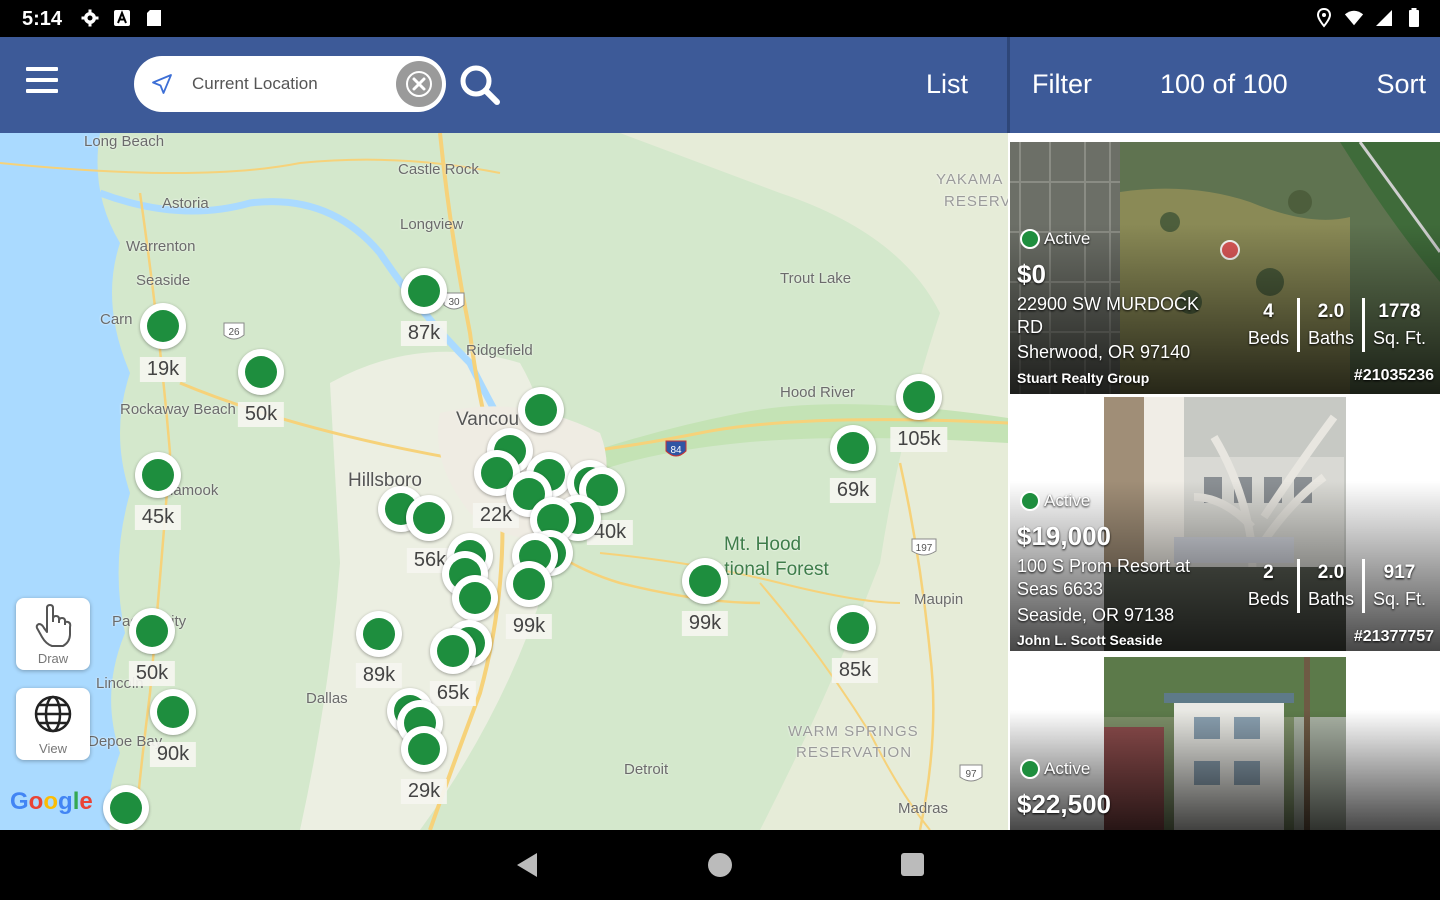 The image size is (1440, 900). Describe the element at coordinates (1104, 352) in the screenshot. I see `listing-city: Sherwood, OR 97140` at that location.